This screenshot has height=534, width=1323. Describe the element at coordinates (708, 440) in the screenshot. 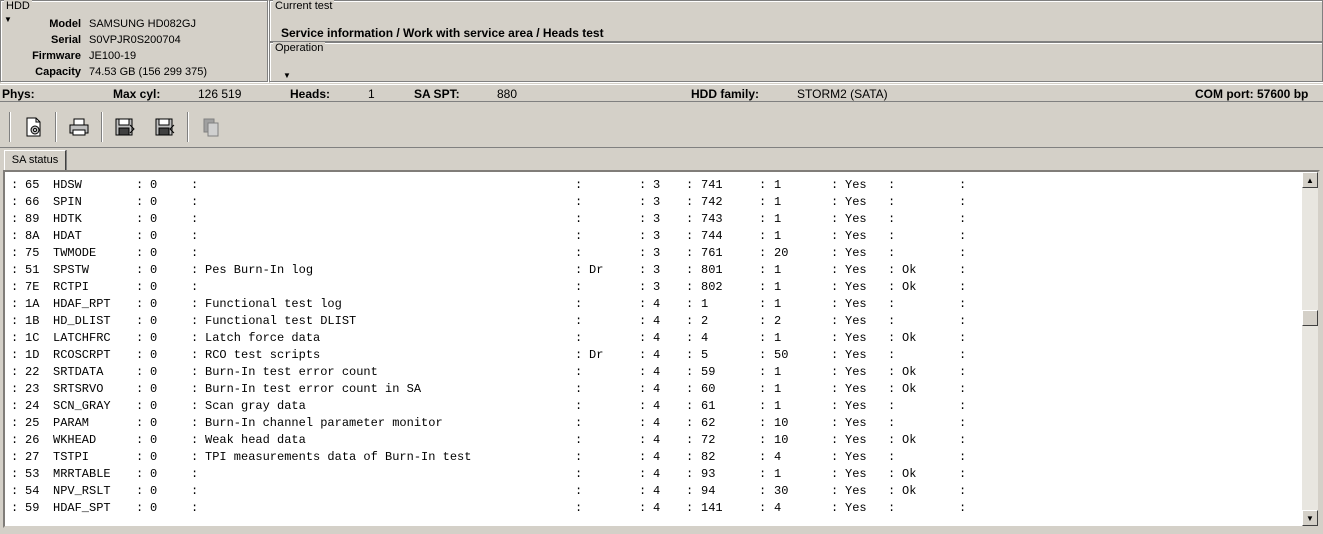

I see `sa-cell-num: 72` at that location.